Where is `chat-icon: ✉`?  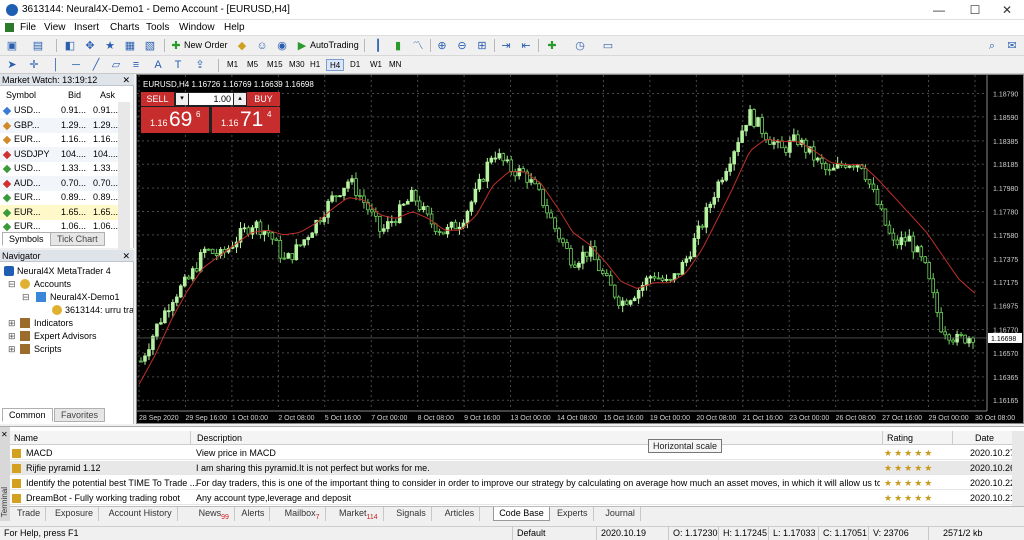
chat-icon: ✉ is located at coordinates (1012, 46).